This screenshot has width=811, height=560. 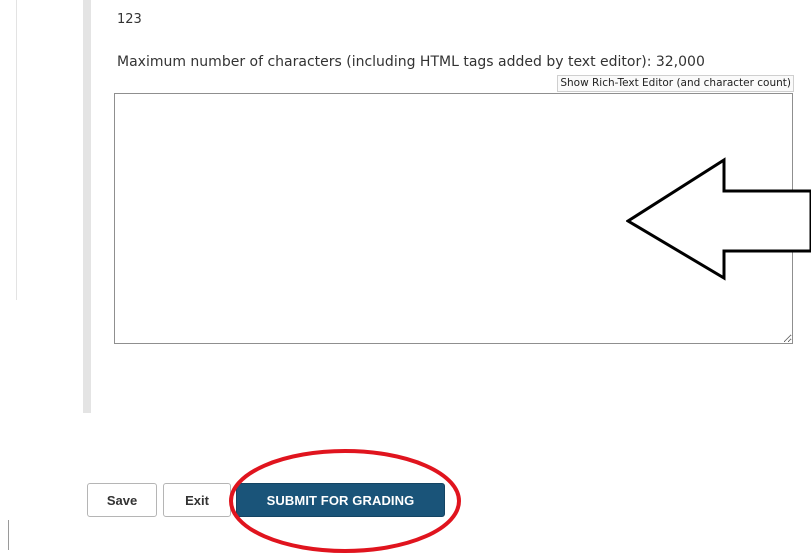 I want to click on exit-button: Exit, so click(x=197, y=500).